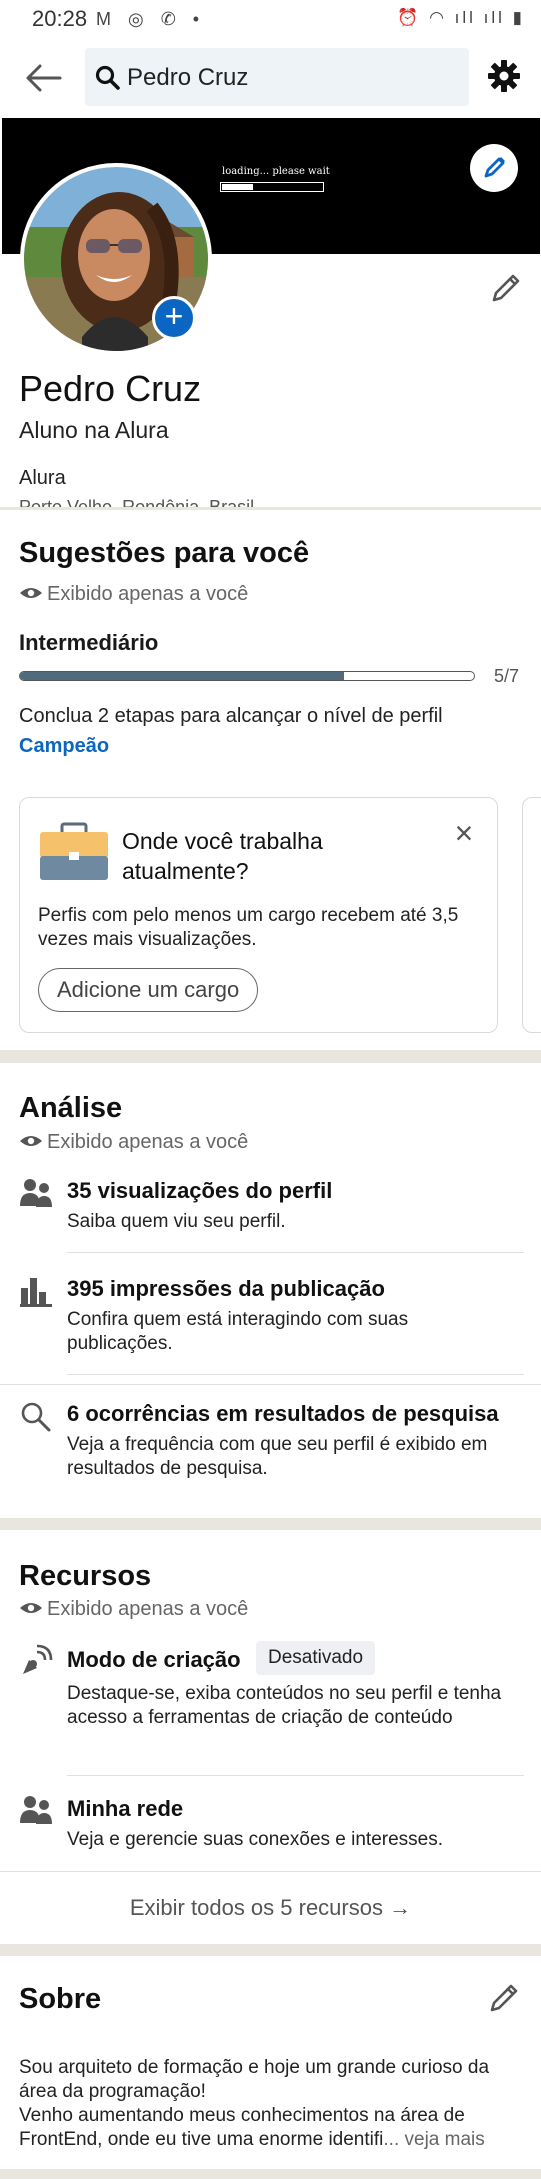  What do you see at coordinates (297, 1191) in the screenshot?
I see `analytics-item-title: 35 visualizações do perfil` at bounding box center [297, 1191].